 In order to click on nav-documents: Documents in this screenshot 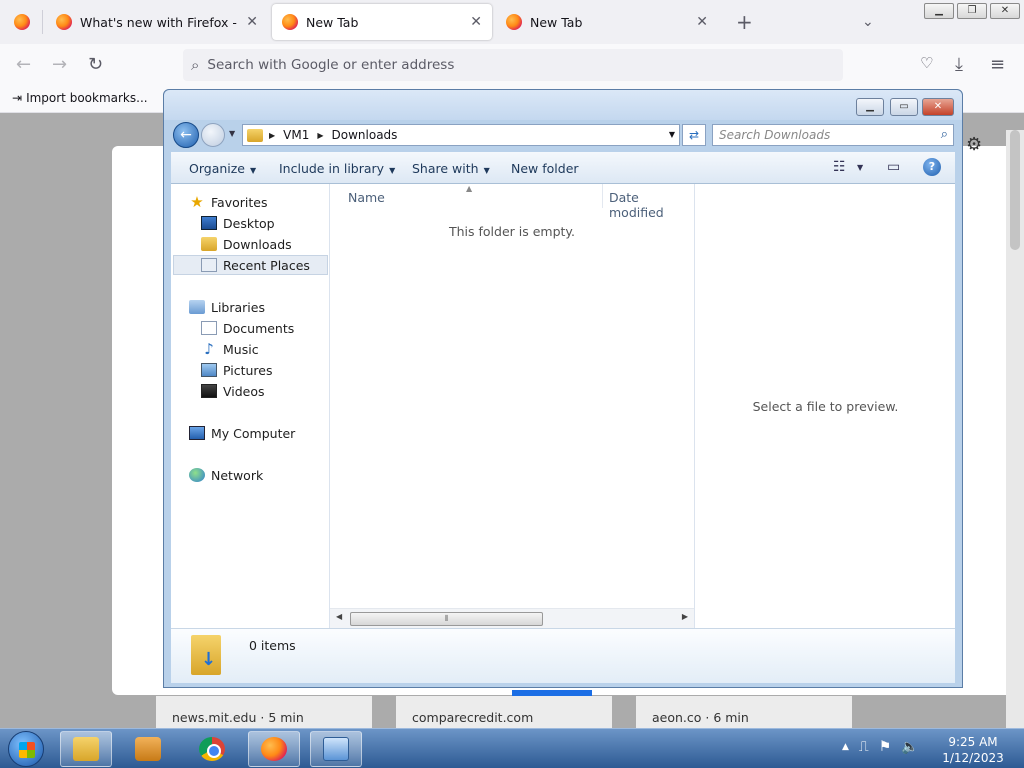, I will do `click(247, 328)`.